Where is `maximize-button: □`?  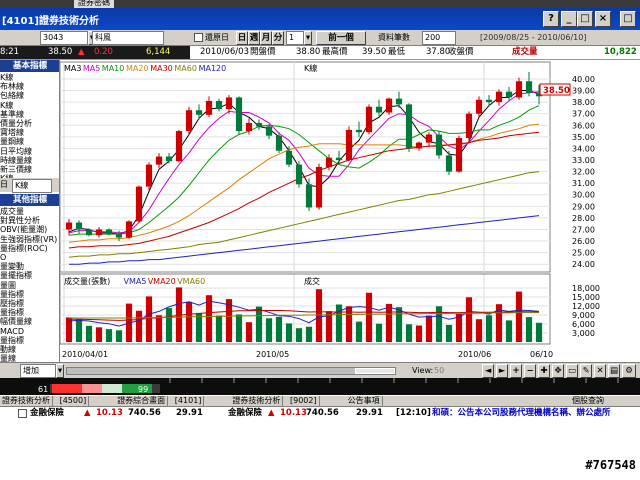
maximize-button: □ is located at coordinates (585, 19).